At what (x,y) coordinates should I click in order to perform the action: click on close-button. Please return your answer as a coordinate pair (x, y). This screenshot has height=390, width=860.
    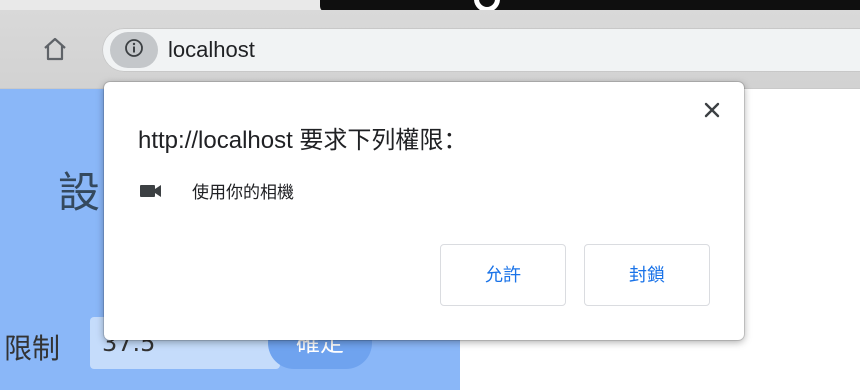
    Looking at the image, I should click on (712, 112).